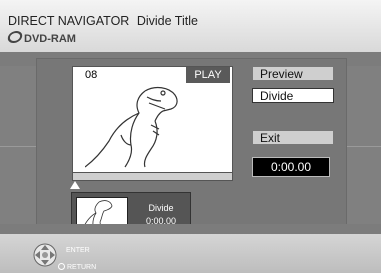 The width and height of the screenshot is (381, 273). What do you see at coordinates (151, 75) in the screenshot?
I see `preview-header: 08 PLAY` at bounding box center [151, 75].